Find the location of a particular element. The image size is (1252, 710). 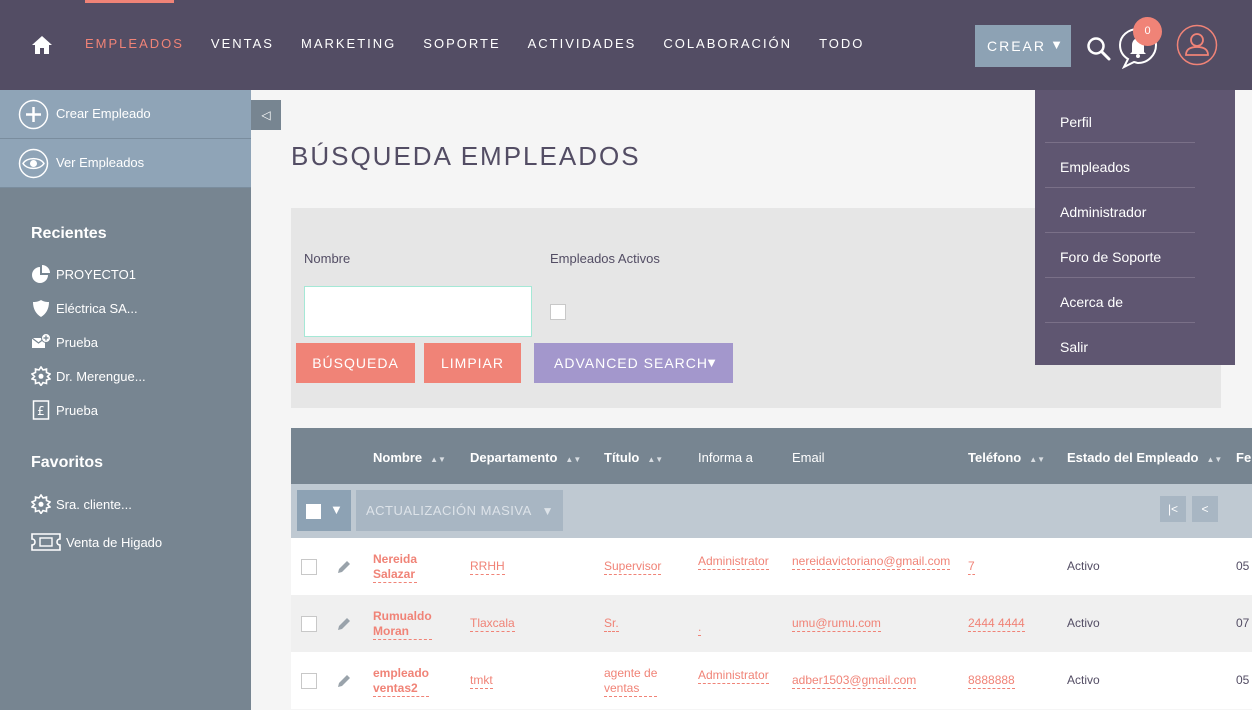

mail-plus-icon is located at coordinates (41, 340).